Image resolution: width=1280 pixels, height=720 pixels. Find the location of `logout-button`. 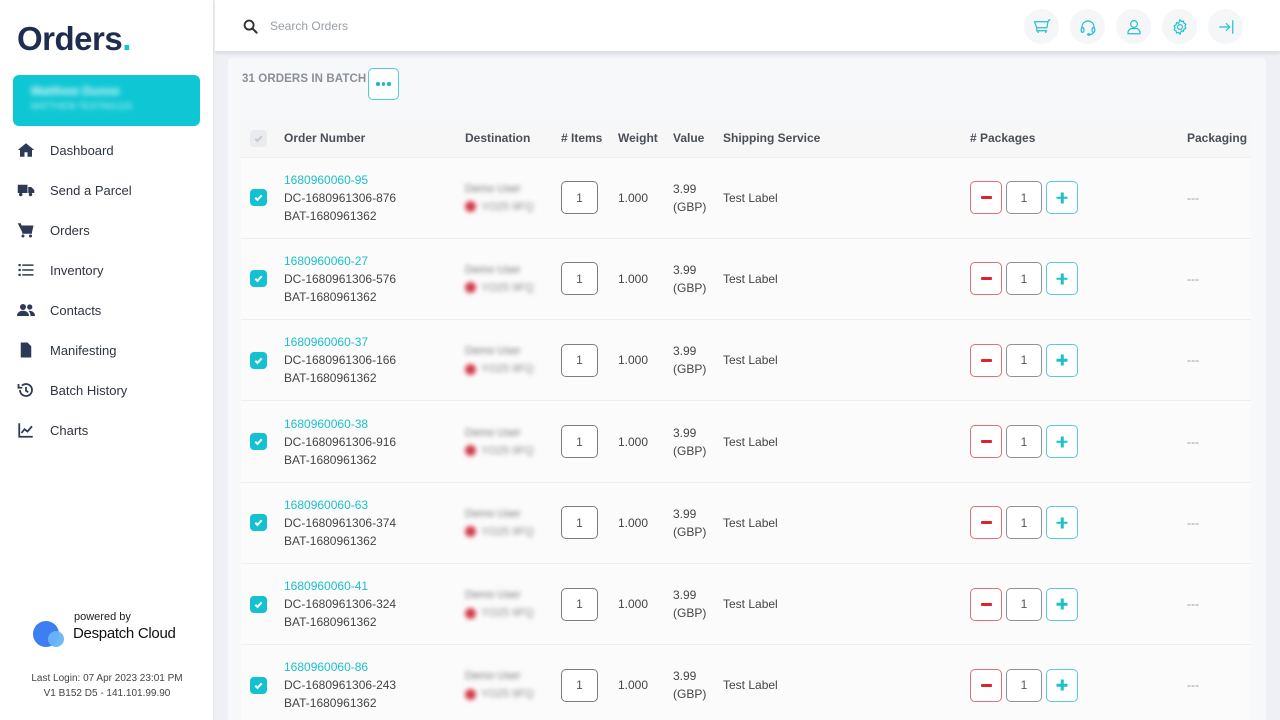

logout-button is located at coordinates (1225, 26).